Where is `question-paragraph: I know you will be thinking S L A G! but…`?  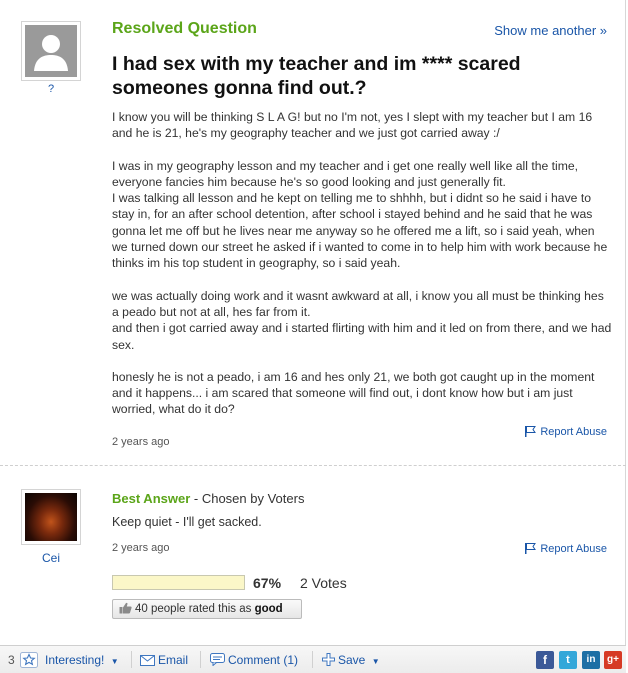 question-paragraph: I know you will be thinking S L A G! but… is located at coordinates (352, 125).